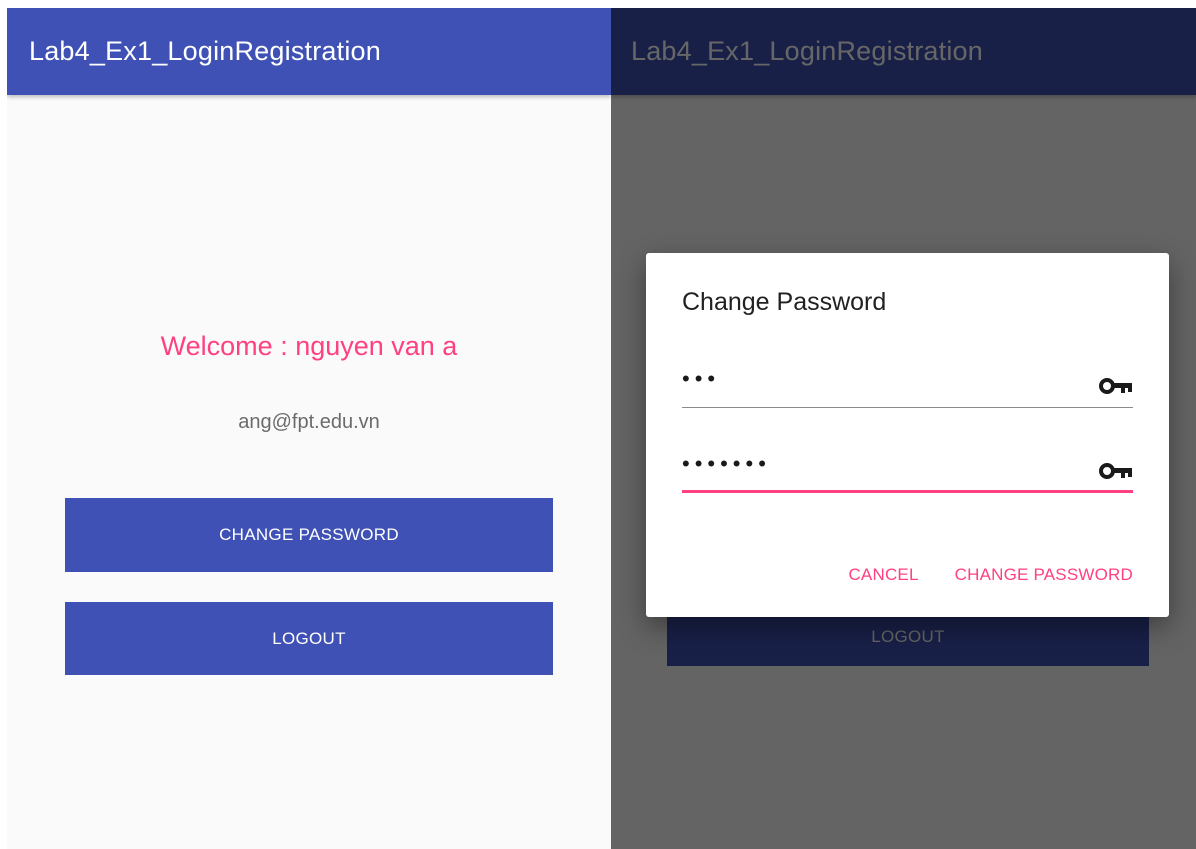  I want to click on new-password-field: •••••••, so click(907, 471).